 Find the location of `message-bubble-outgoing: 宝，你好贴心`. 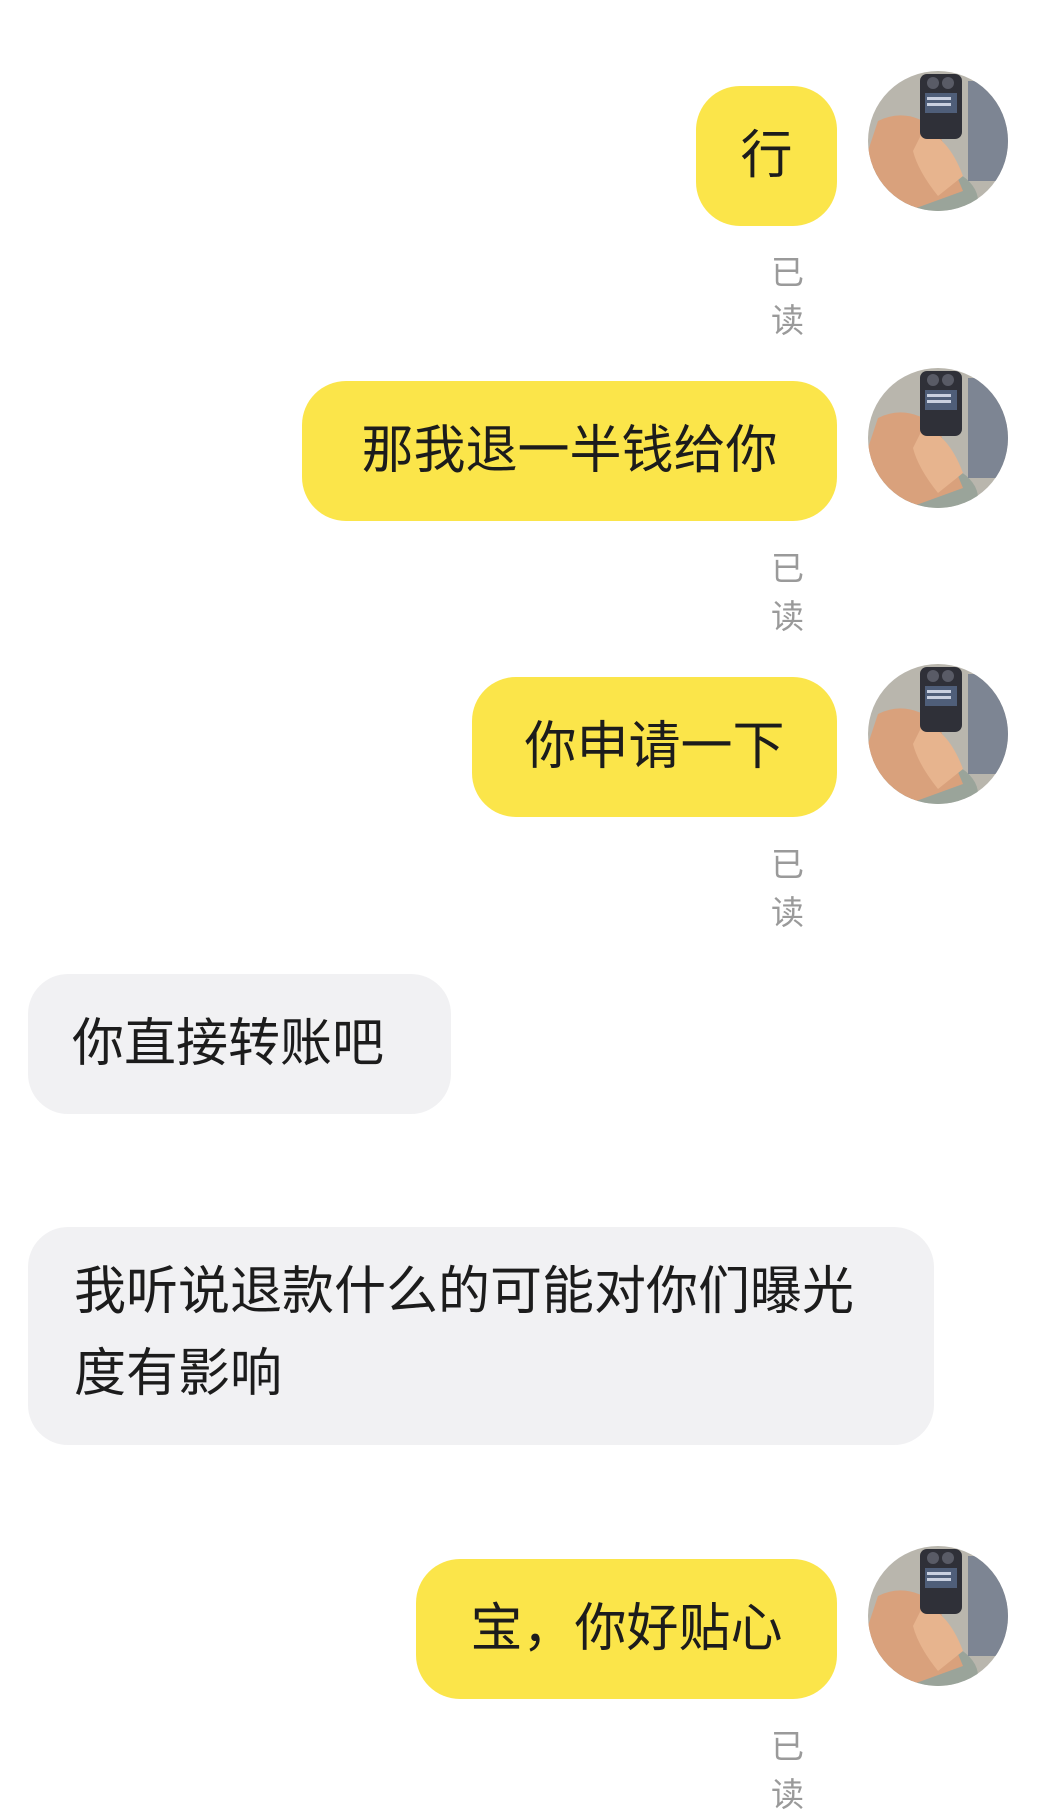

message-bubble-outgoing: 宝，你好贴心 is located at coordinates (626, 1629).